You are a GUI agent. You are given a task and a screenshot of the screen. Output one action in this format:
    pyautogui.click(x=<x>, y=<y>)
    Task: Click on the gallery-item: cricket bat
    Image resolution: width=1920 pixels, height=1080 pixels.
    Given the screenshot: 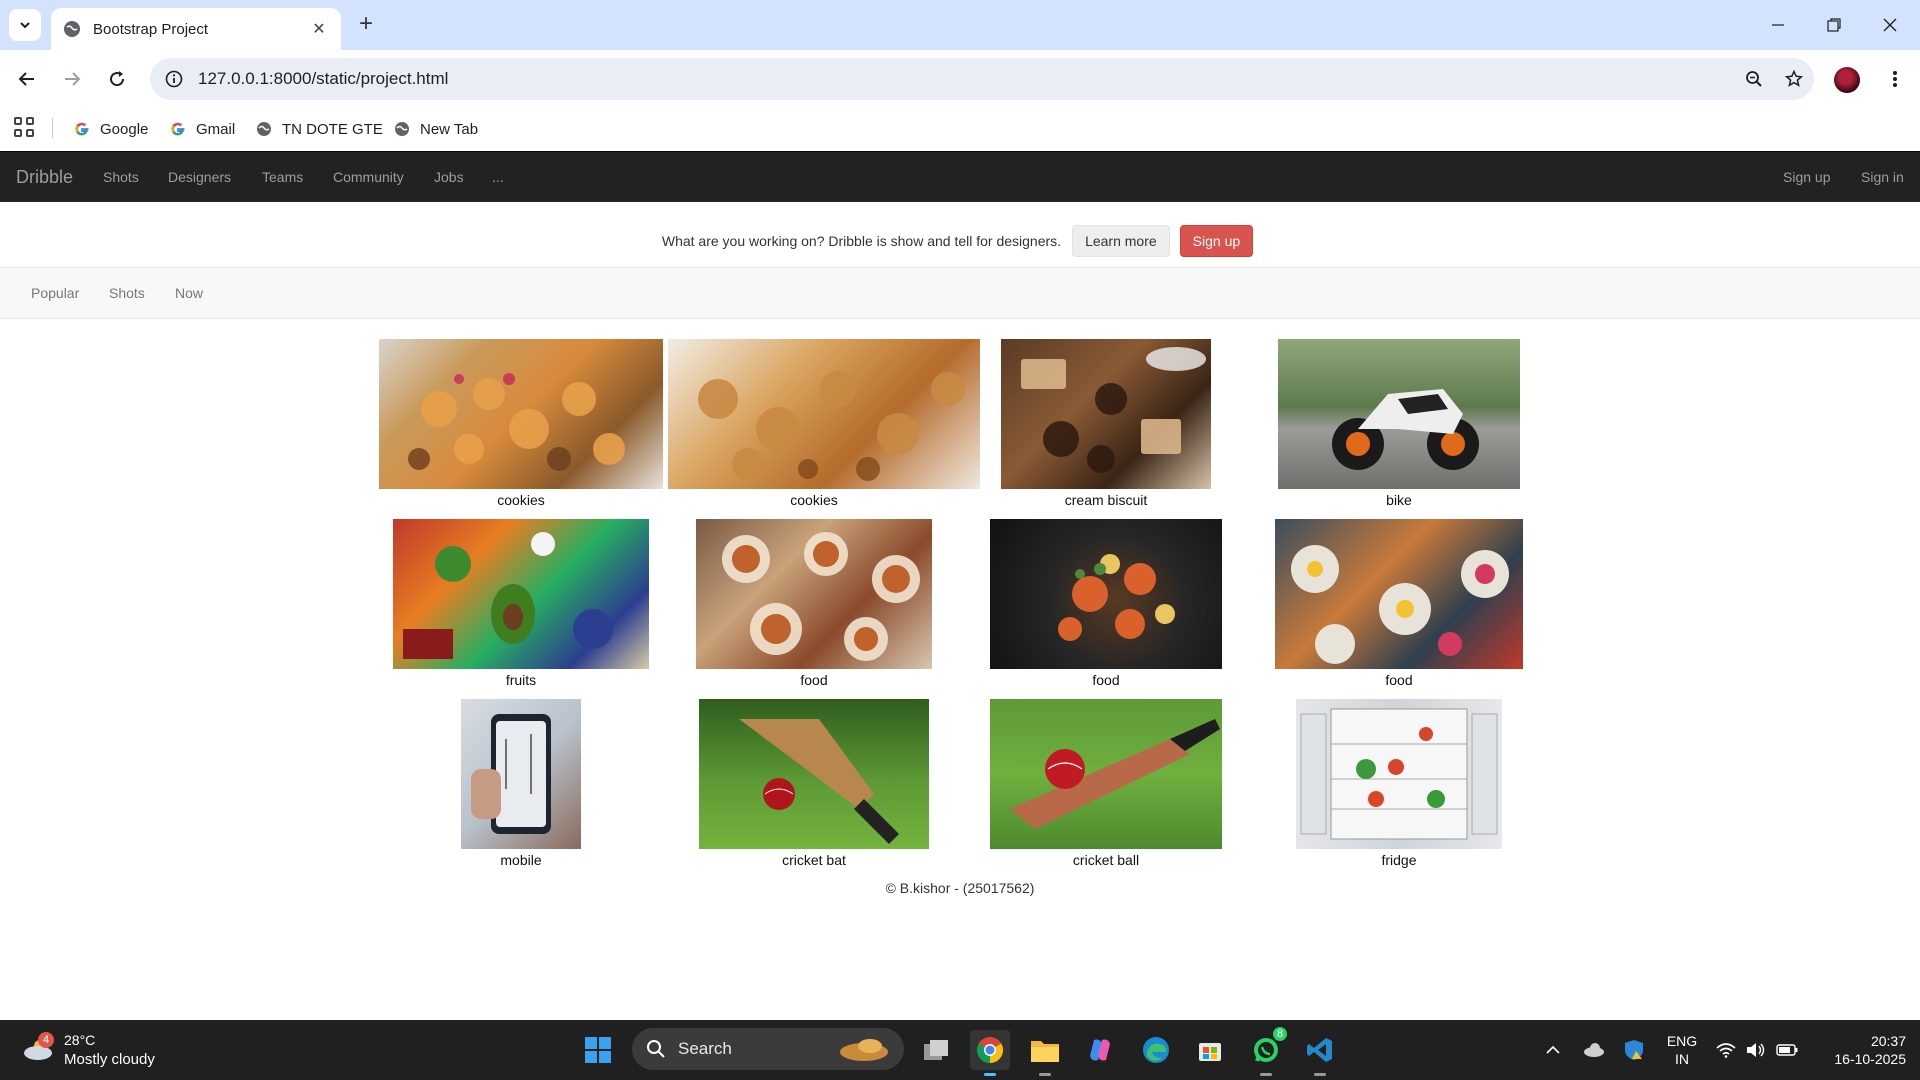 What is the action you would take?
    pyautogui.click(x=814, y=783)
    